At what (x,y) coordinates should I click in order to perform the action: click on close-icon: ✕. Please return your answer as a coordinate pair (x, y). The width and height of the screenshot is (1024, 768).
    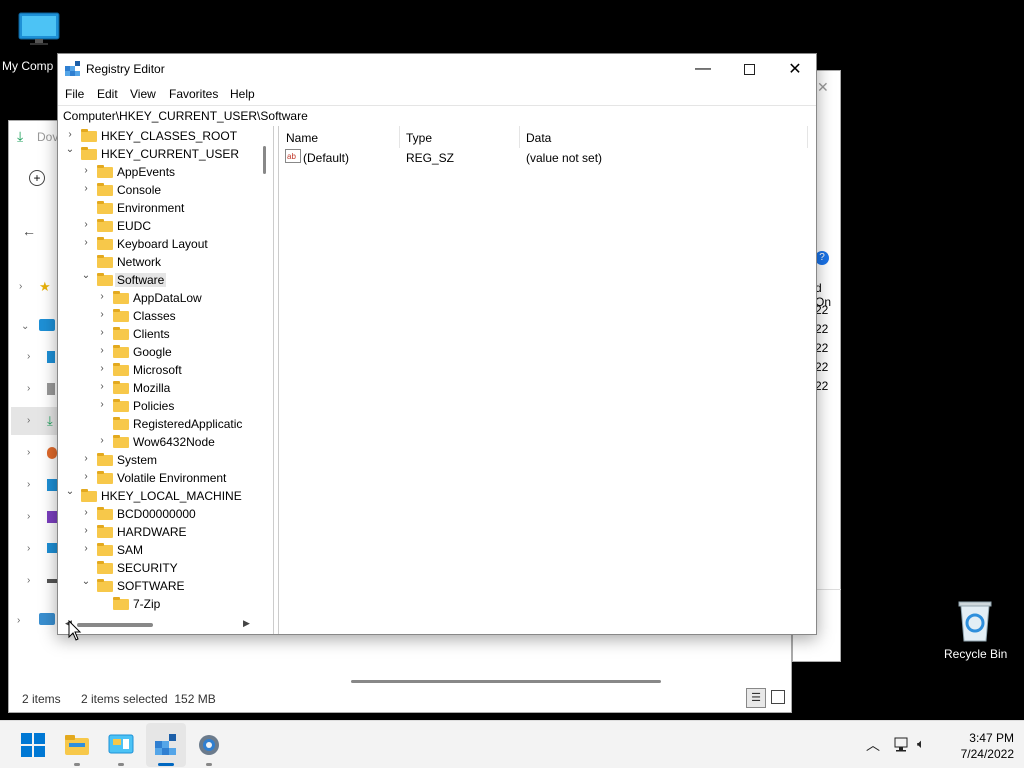
    Looking at the image, I should click on (823, 87).